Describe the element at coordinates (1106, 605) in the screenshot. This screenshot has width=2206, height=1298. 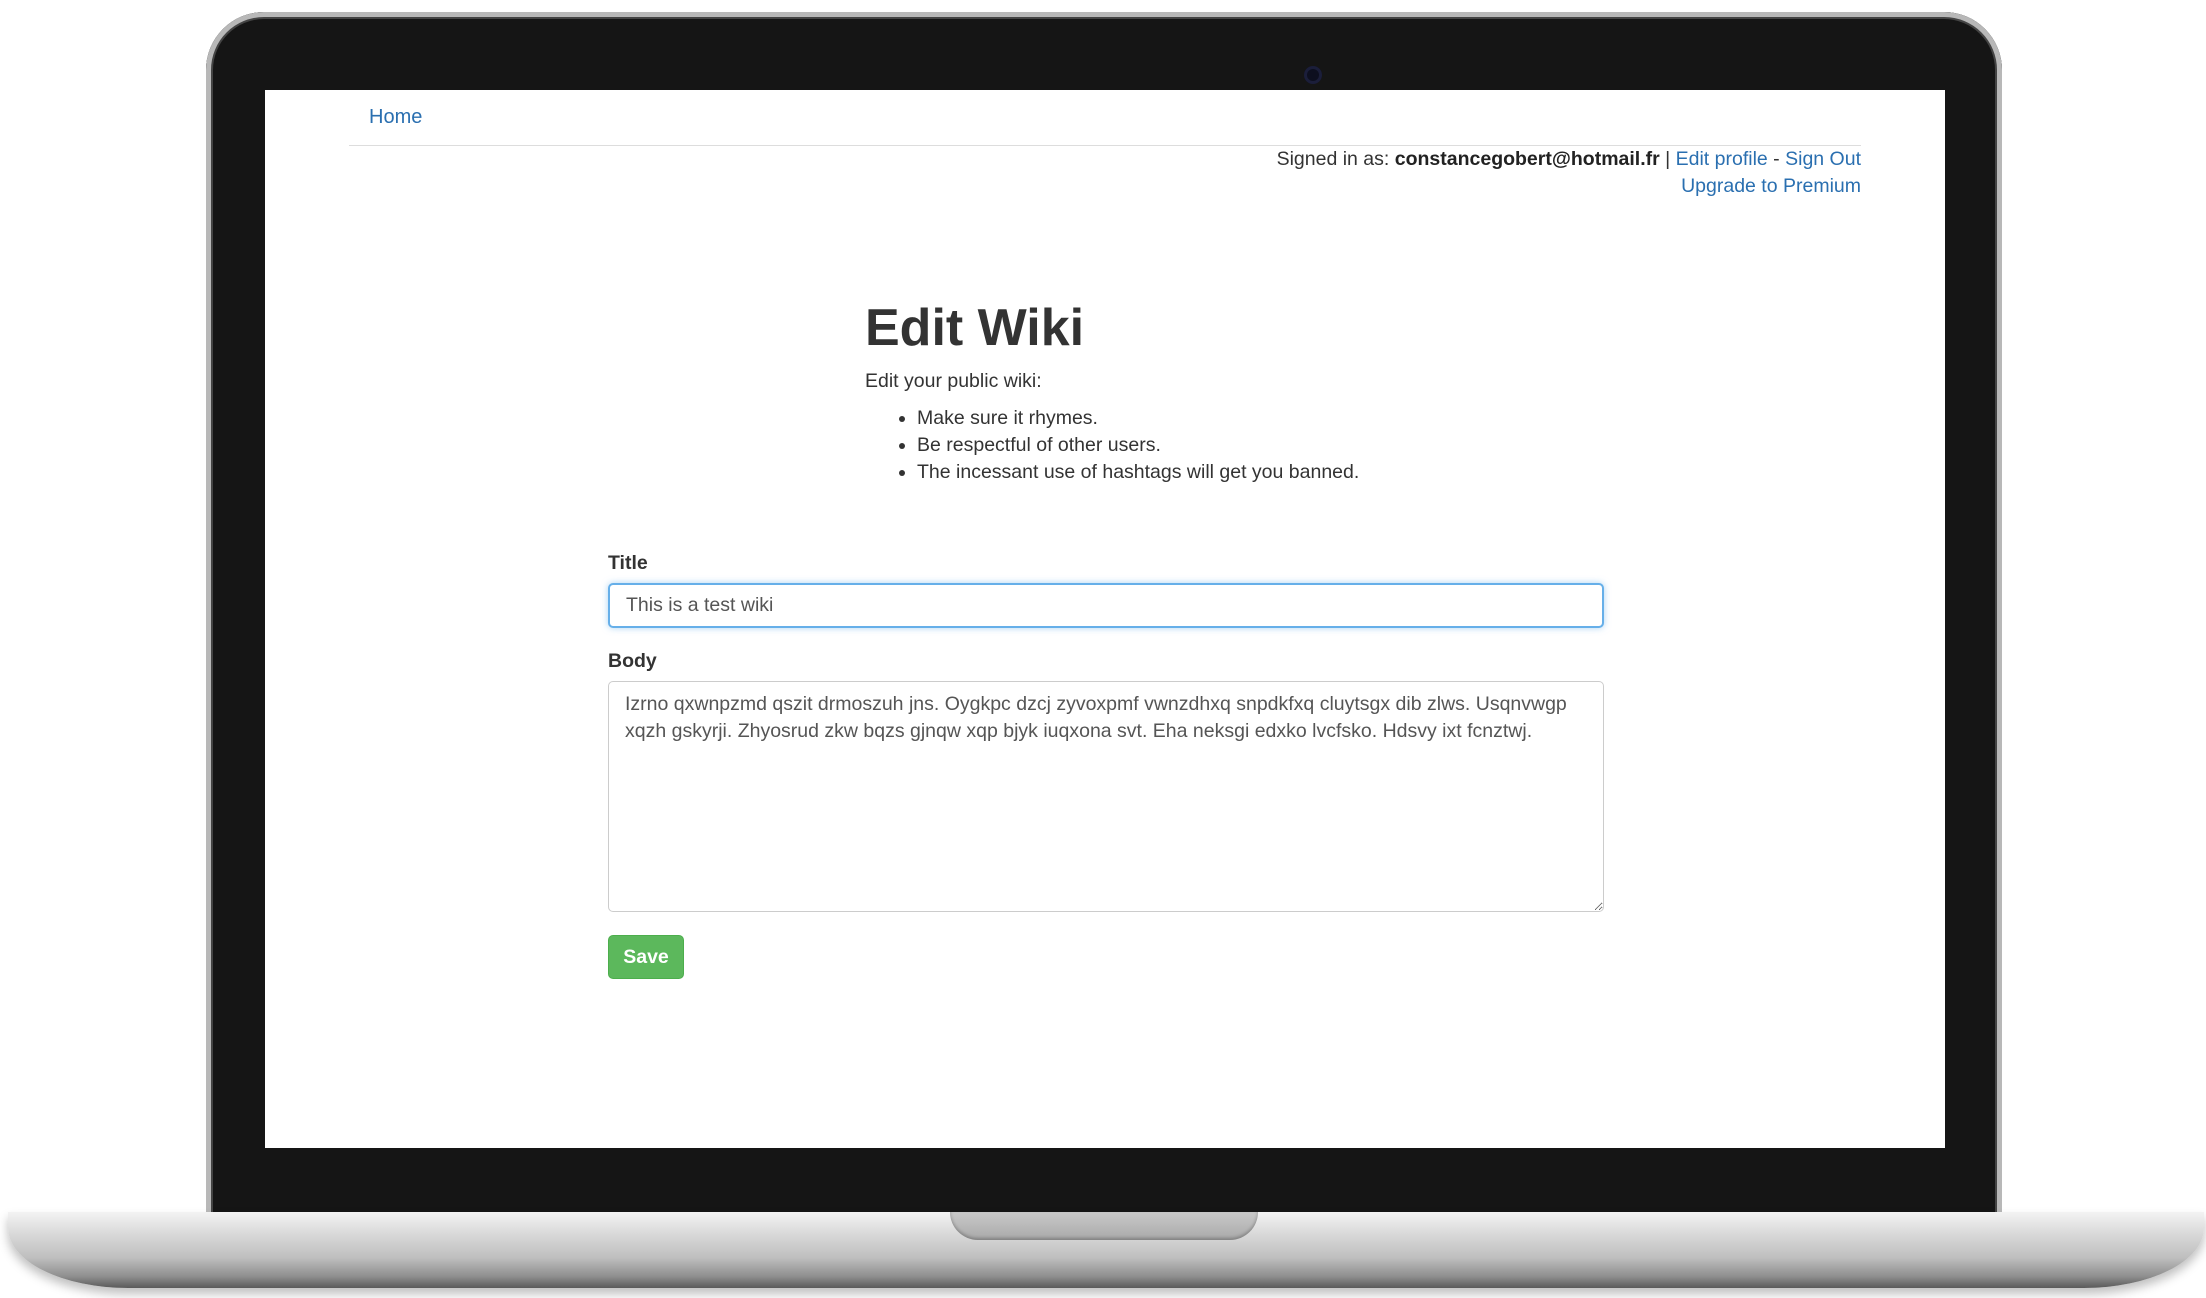
I see `title-input` at that location.